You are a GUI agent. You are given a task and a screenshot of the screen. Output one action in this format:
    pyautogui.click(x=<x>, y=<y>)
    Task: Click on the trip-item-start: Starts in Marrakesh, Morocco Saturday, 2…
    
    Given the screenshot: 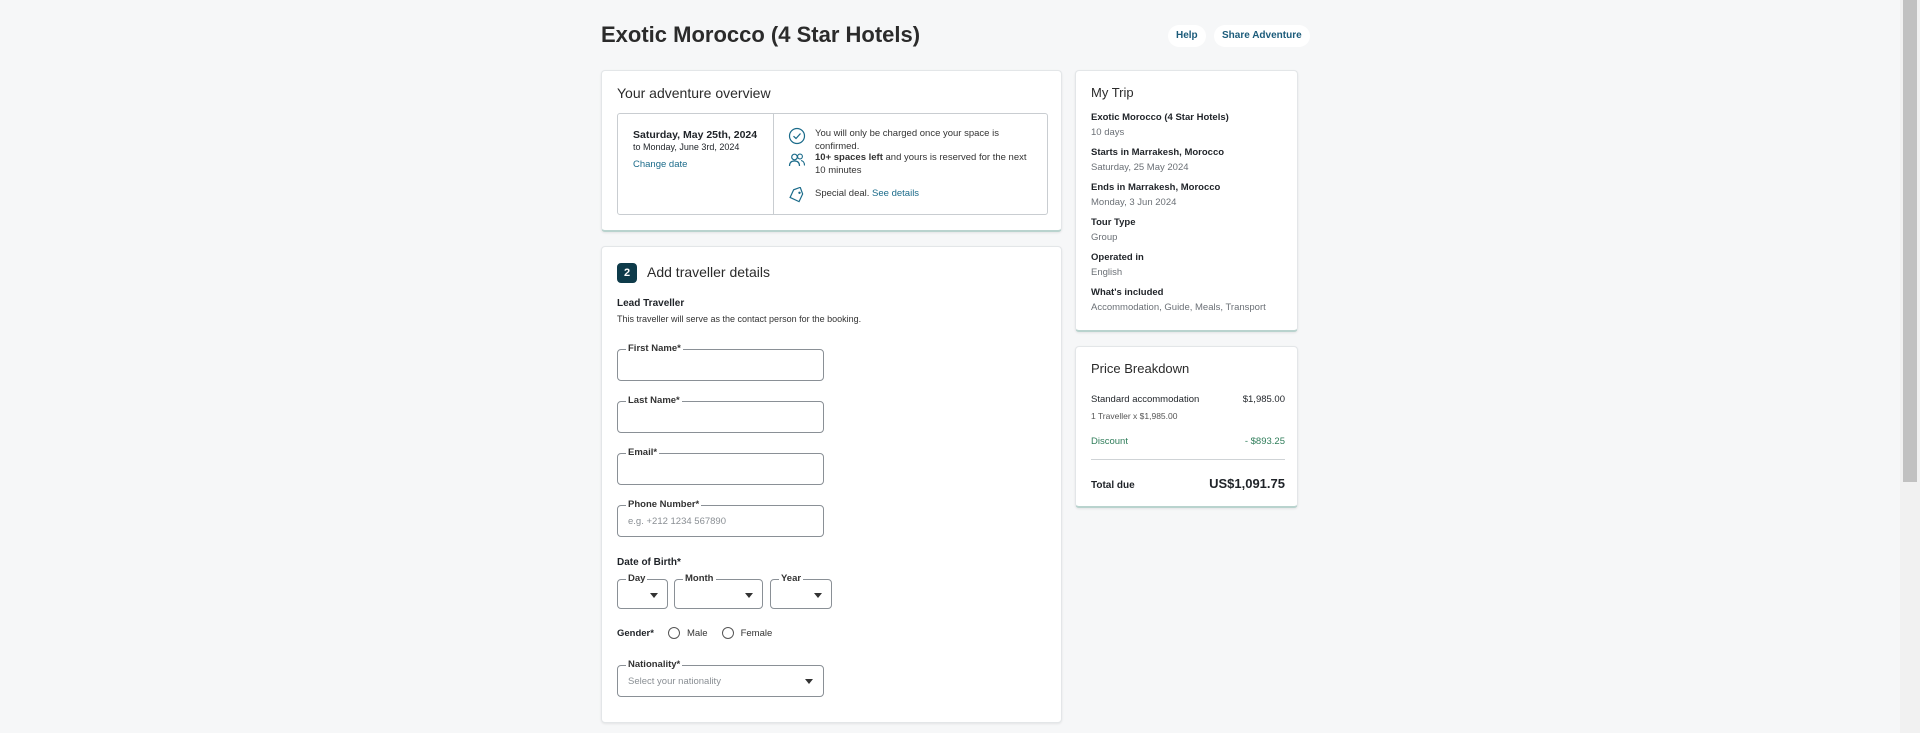 What is the action you would take?
    pyautogui.click(x=1157, y=160)
    